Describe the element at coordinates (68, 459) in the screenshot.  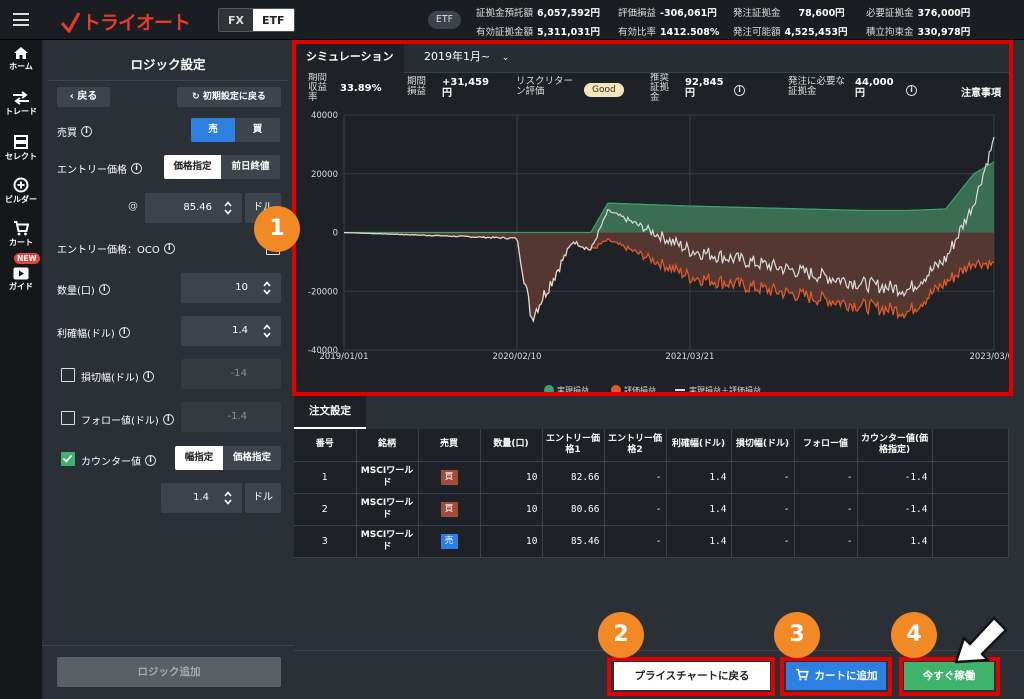
I see `counter-checkbox` at that location.